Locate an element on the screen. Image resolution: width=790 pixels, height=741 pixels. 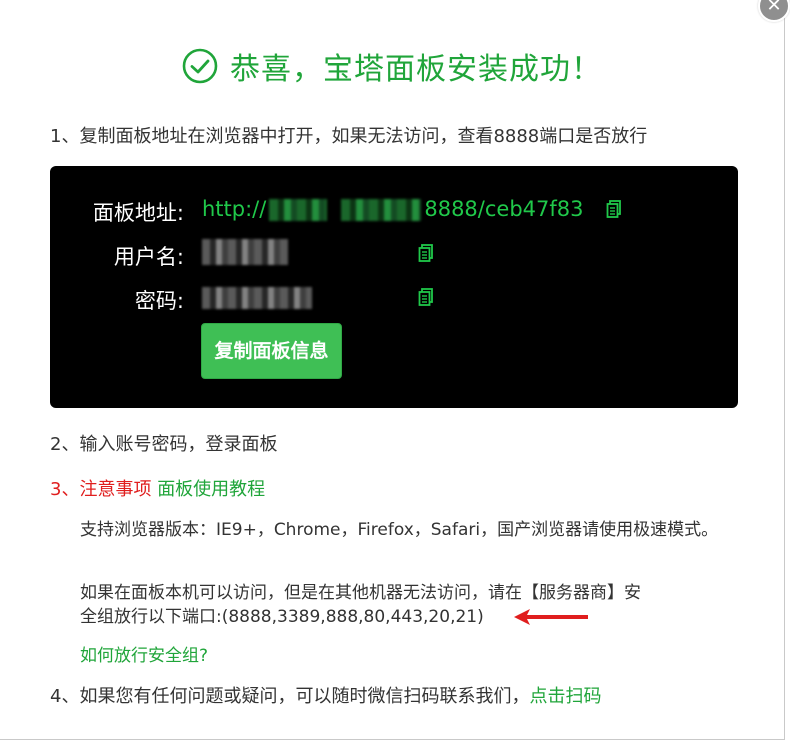
step-4-row: 4、如果您有任何问题或疑问，可以随时微信扫码联系我们，点击扫码 is located at coordinates (325, 695).